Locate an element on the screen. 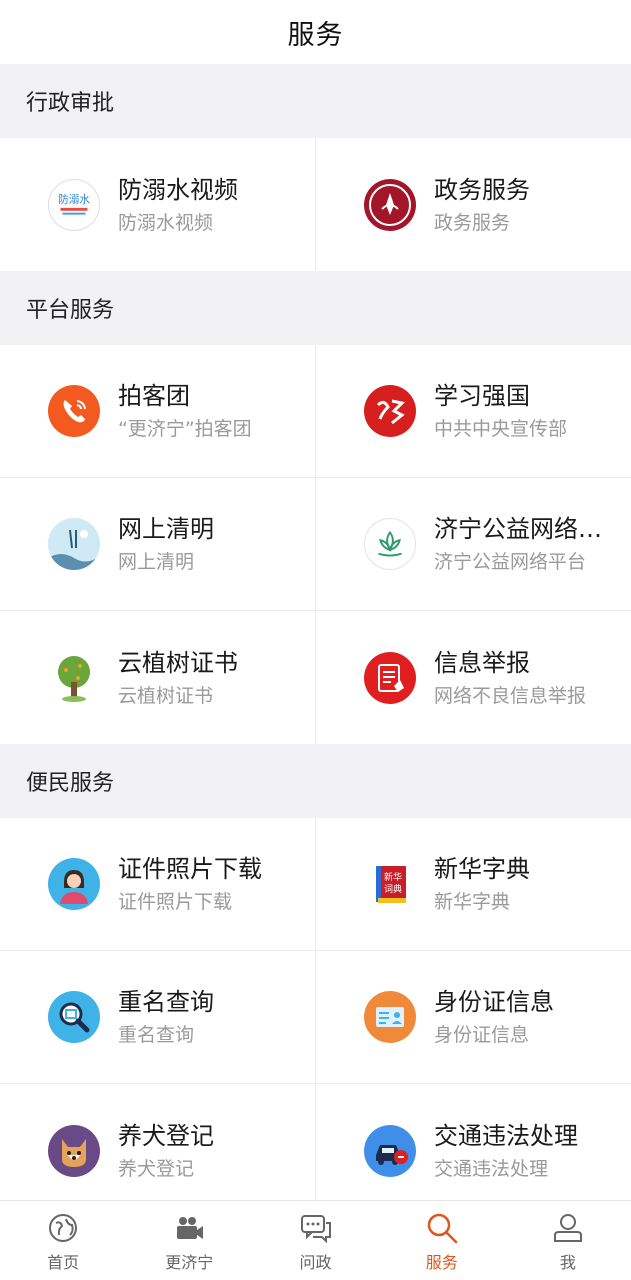 This screenshot has height=1280, width=631. tab-home: 首页 is located at coordinates (63, 1240).